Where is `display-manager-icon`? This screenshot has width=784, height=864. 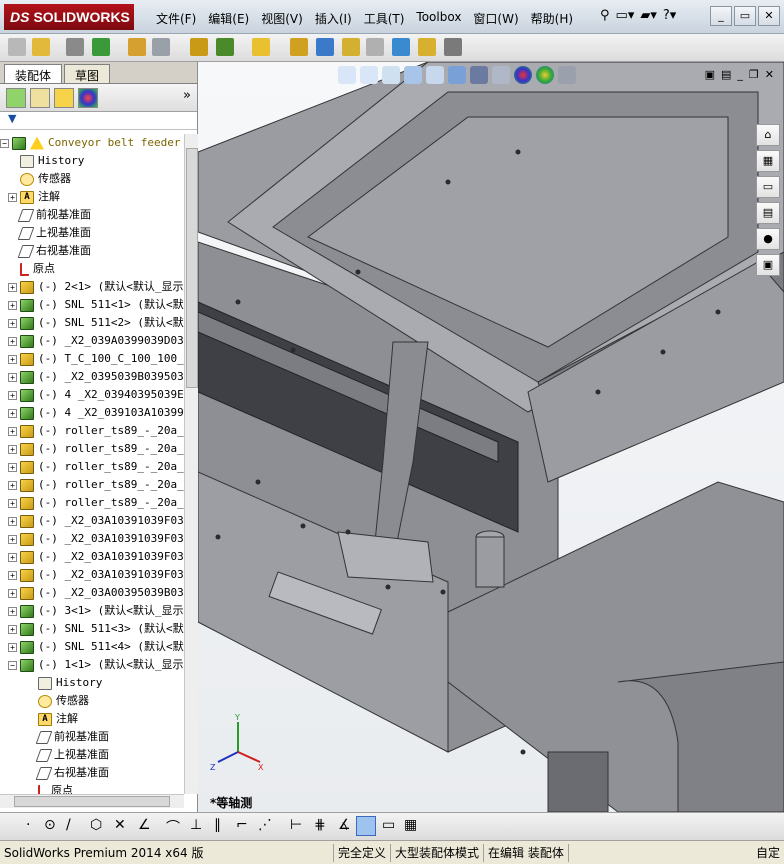 display-manager-icon is located at coordinates (88, 98).